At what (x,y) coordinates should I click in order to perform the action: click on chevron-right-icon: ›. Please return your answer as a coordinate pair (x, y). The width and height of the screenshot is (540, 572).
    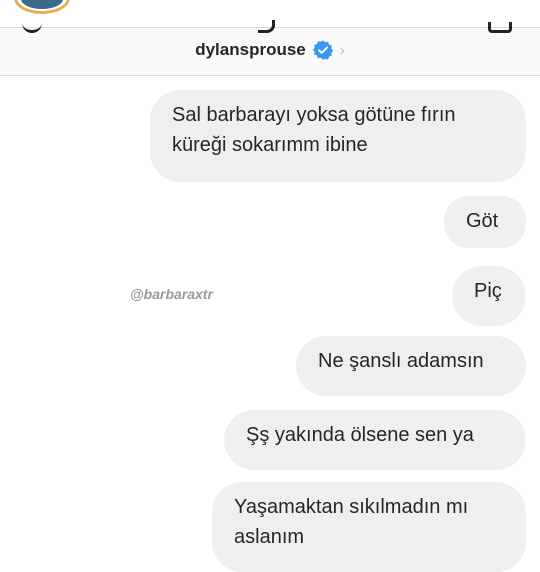
    Looking at the image, I should click on (342, 50).